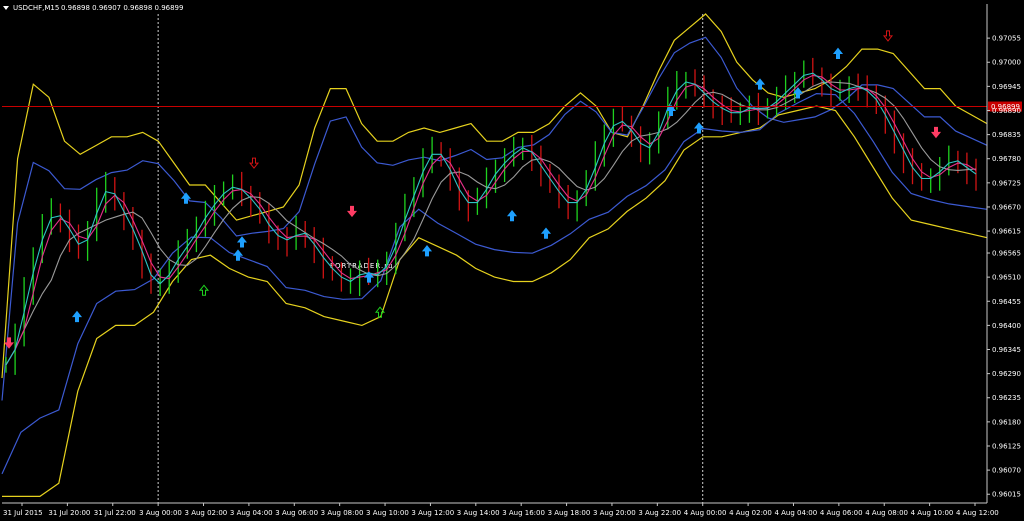  What do you see at coordinates (36, 8) in the screenshot?
I see `symbol-label: USDCHF,M15` at bounding box center [36, 8].